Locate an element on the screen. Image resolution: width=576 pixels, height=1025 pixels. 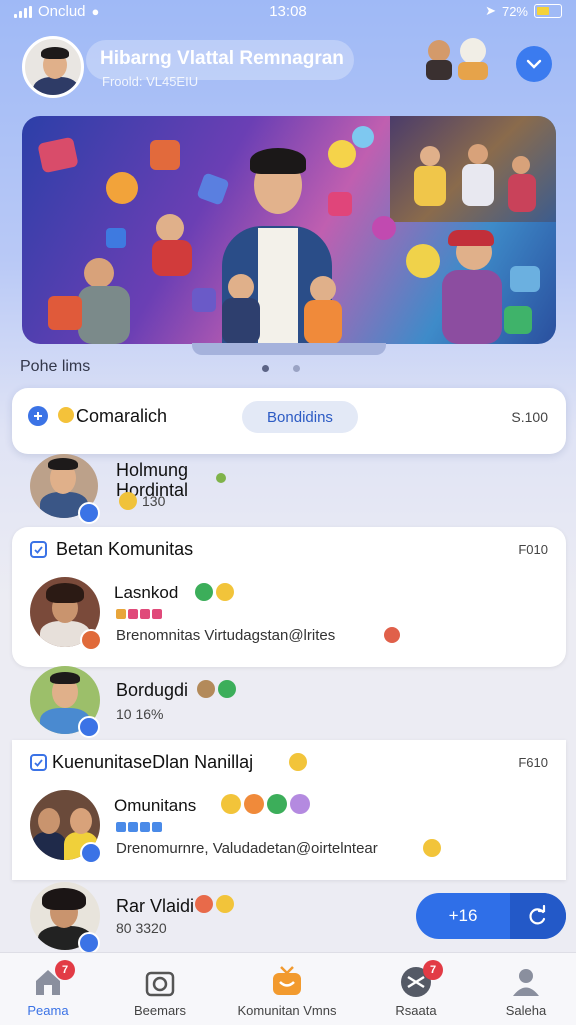
list-item-name: Rar Vlaidi is located at coordinates (155, 906).